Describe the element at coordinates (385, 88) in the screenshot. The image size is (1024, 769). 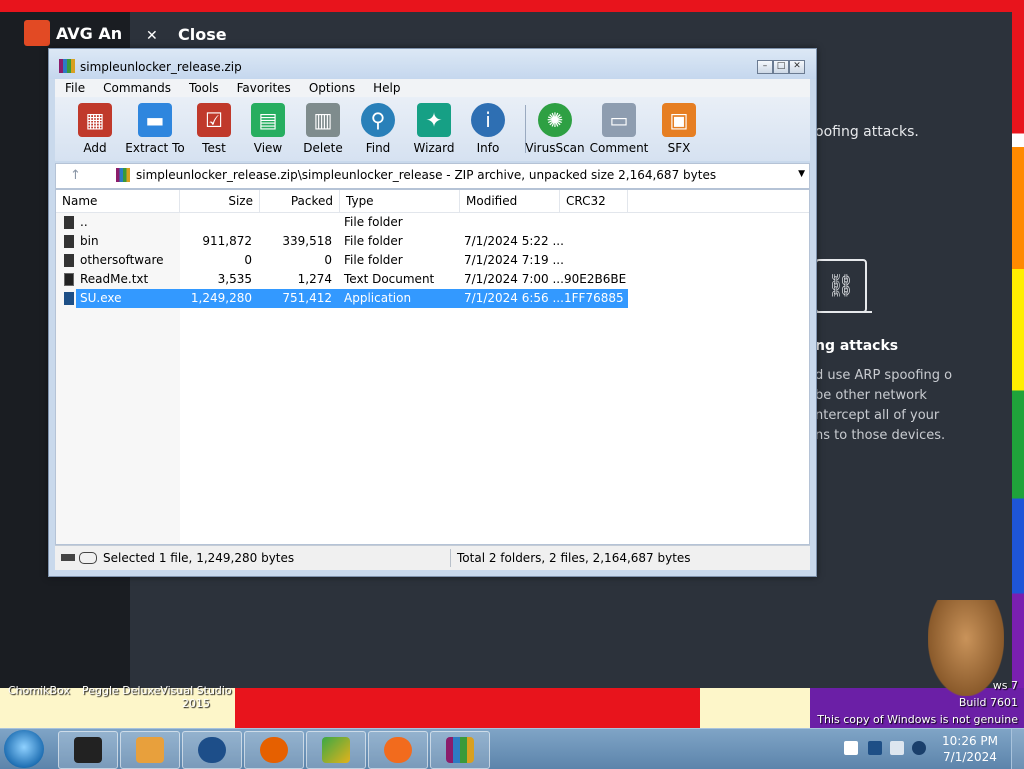
I see `menu-help: Help` at that location.